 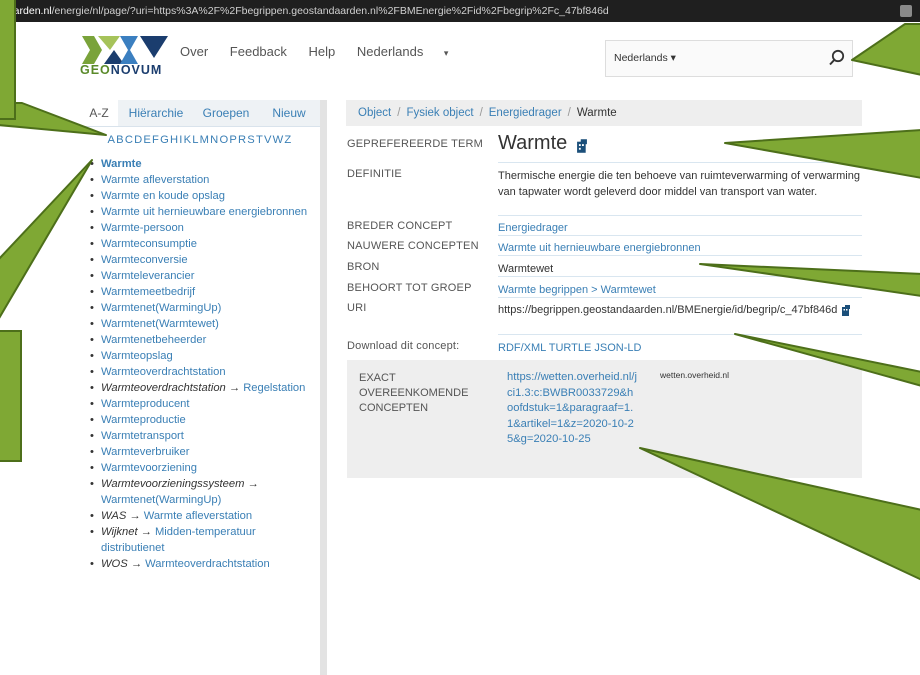 What do you see at coordinates (200, 142) in the screenshot?
I see `alphabet-index: ABCDEFGHIKLMNOPRSTVWZ` at bounding box center [200, 142].